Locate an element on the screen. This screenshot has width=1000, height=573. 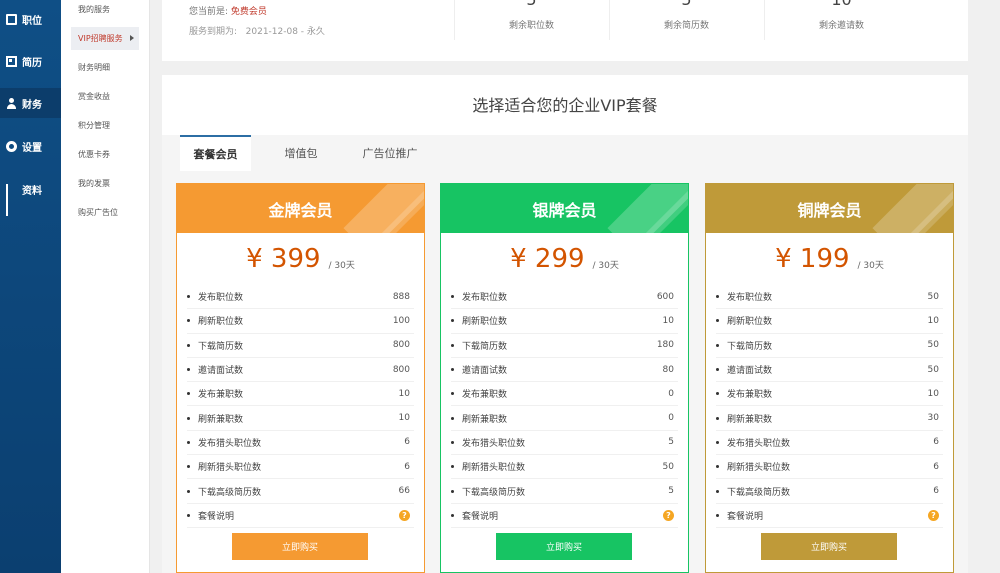
briefcase-icon is located at coordinates (11, 19).